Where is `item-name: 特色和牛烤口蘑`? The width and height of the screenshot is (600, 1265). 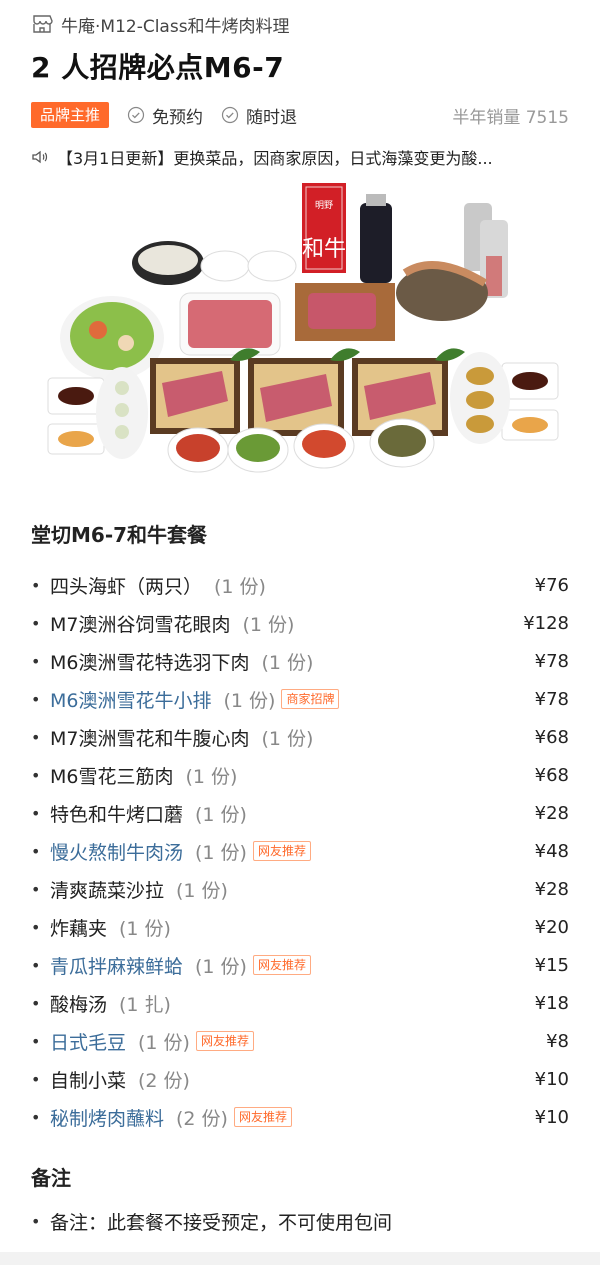 item-name: 特色和牛烤口蘑 is located at coordinates (117, 814).